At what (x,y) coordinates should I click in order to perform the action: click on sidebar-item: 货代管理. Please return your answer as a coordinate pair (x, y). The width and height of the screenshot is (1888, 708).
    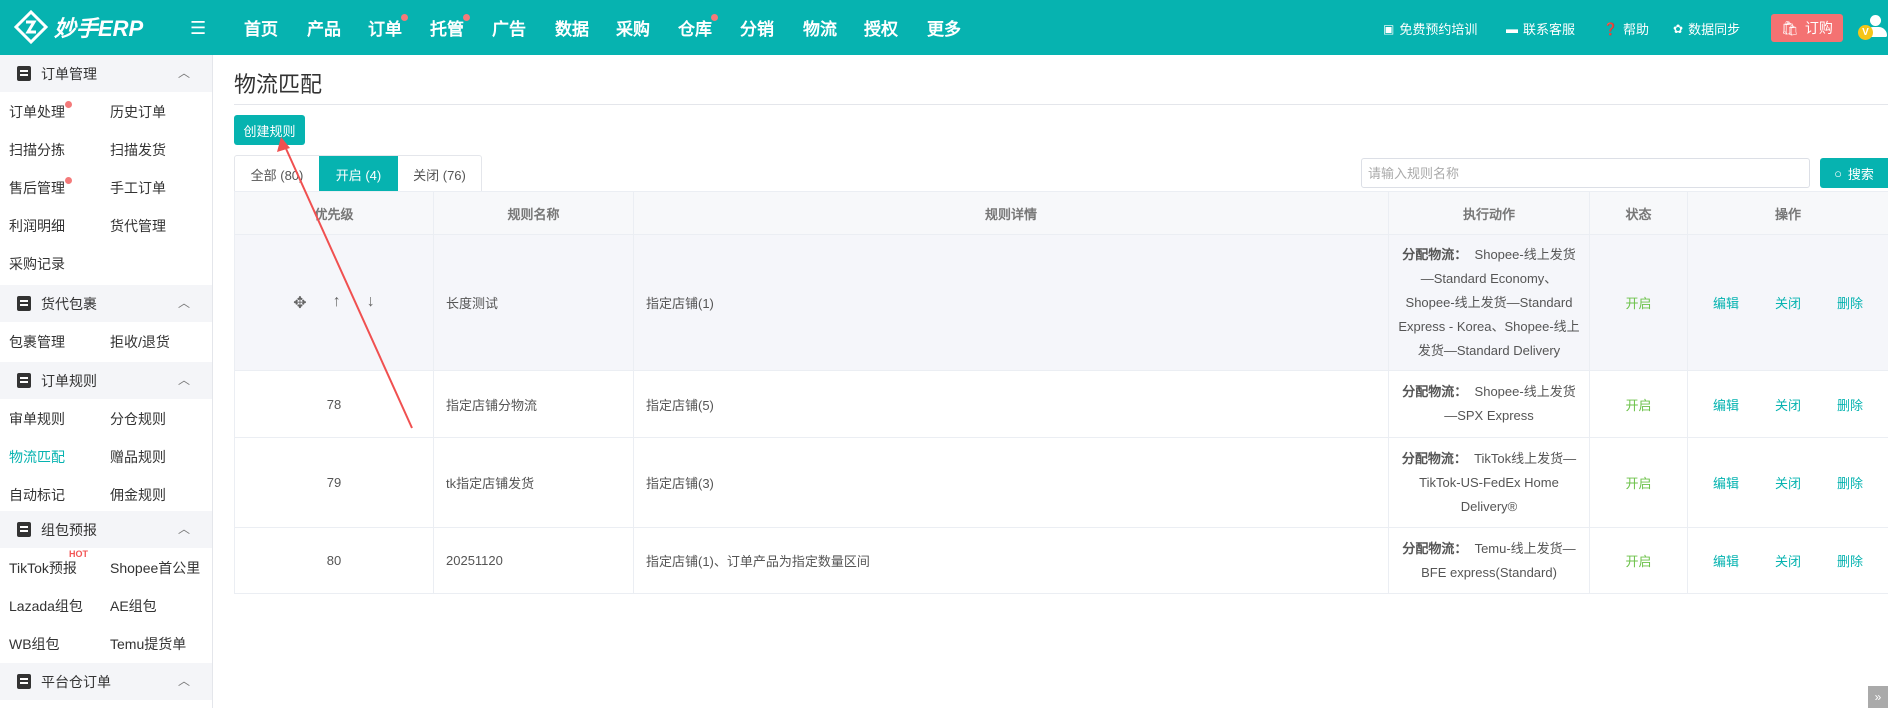
    Looking at the image, I should click on (138, 226).